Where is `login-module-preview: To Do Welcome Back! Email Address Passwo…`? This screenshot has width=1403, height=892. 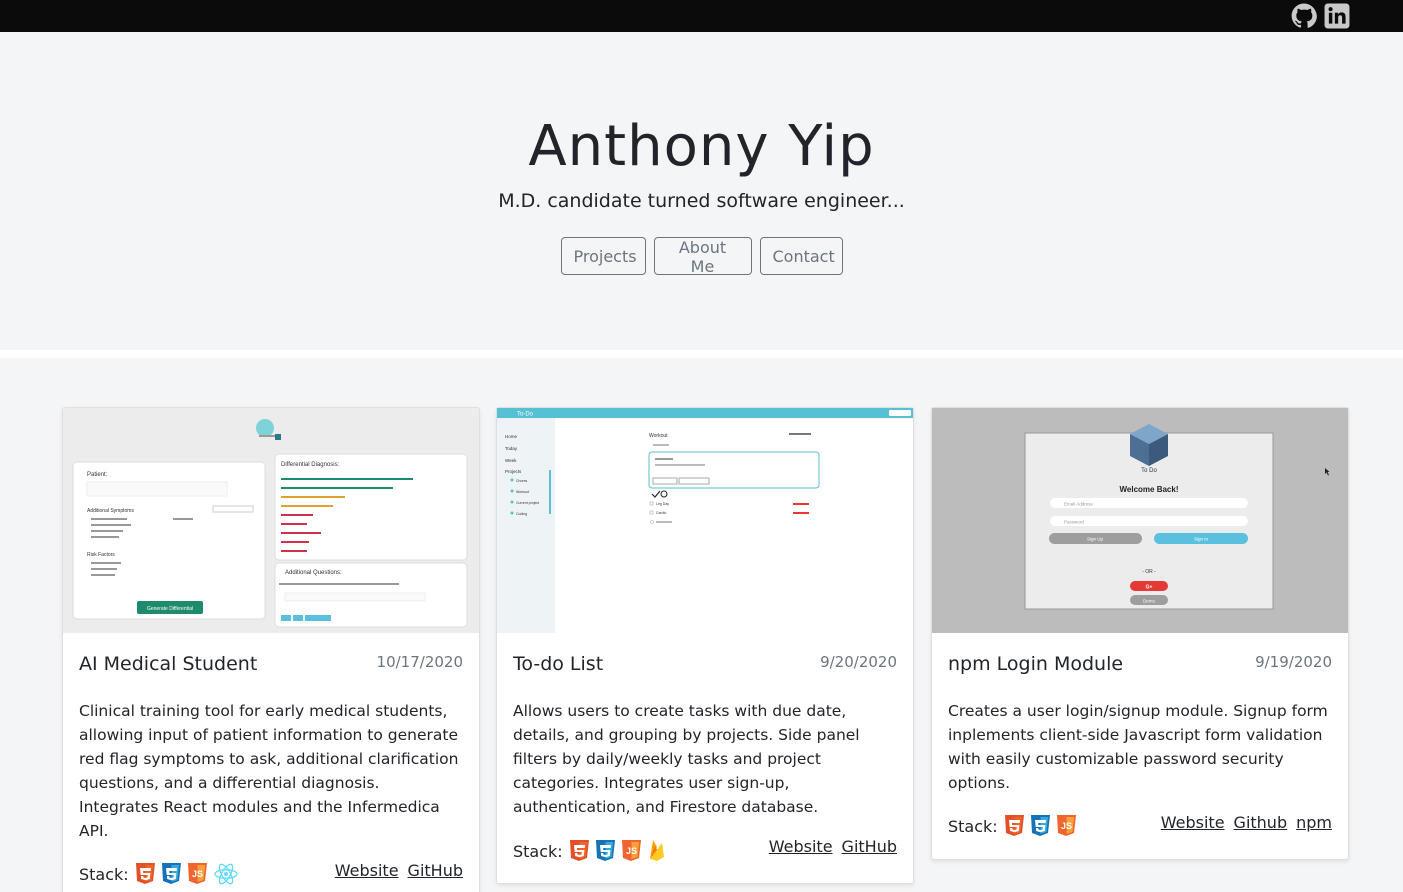 login-module-preview: To Do Welcome Back! Email Address Passwo… is located at coordinates (1140, 520).